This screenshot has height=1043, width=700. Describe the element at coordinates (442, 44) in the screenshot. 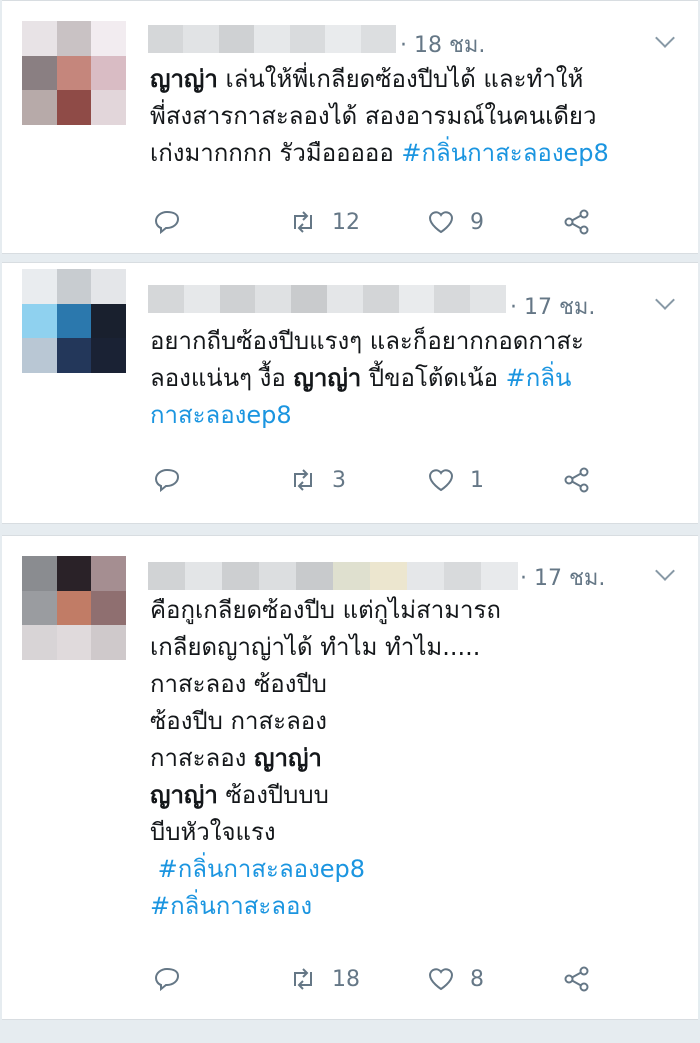

I see `timestamp: · 18 ชม.` at that location.